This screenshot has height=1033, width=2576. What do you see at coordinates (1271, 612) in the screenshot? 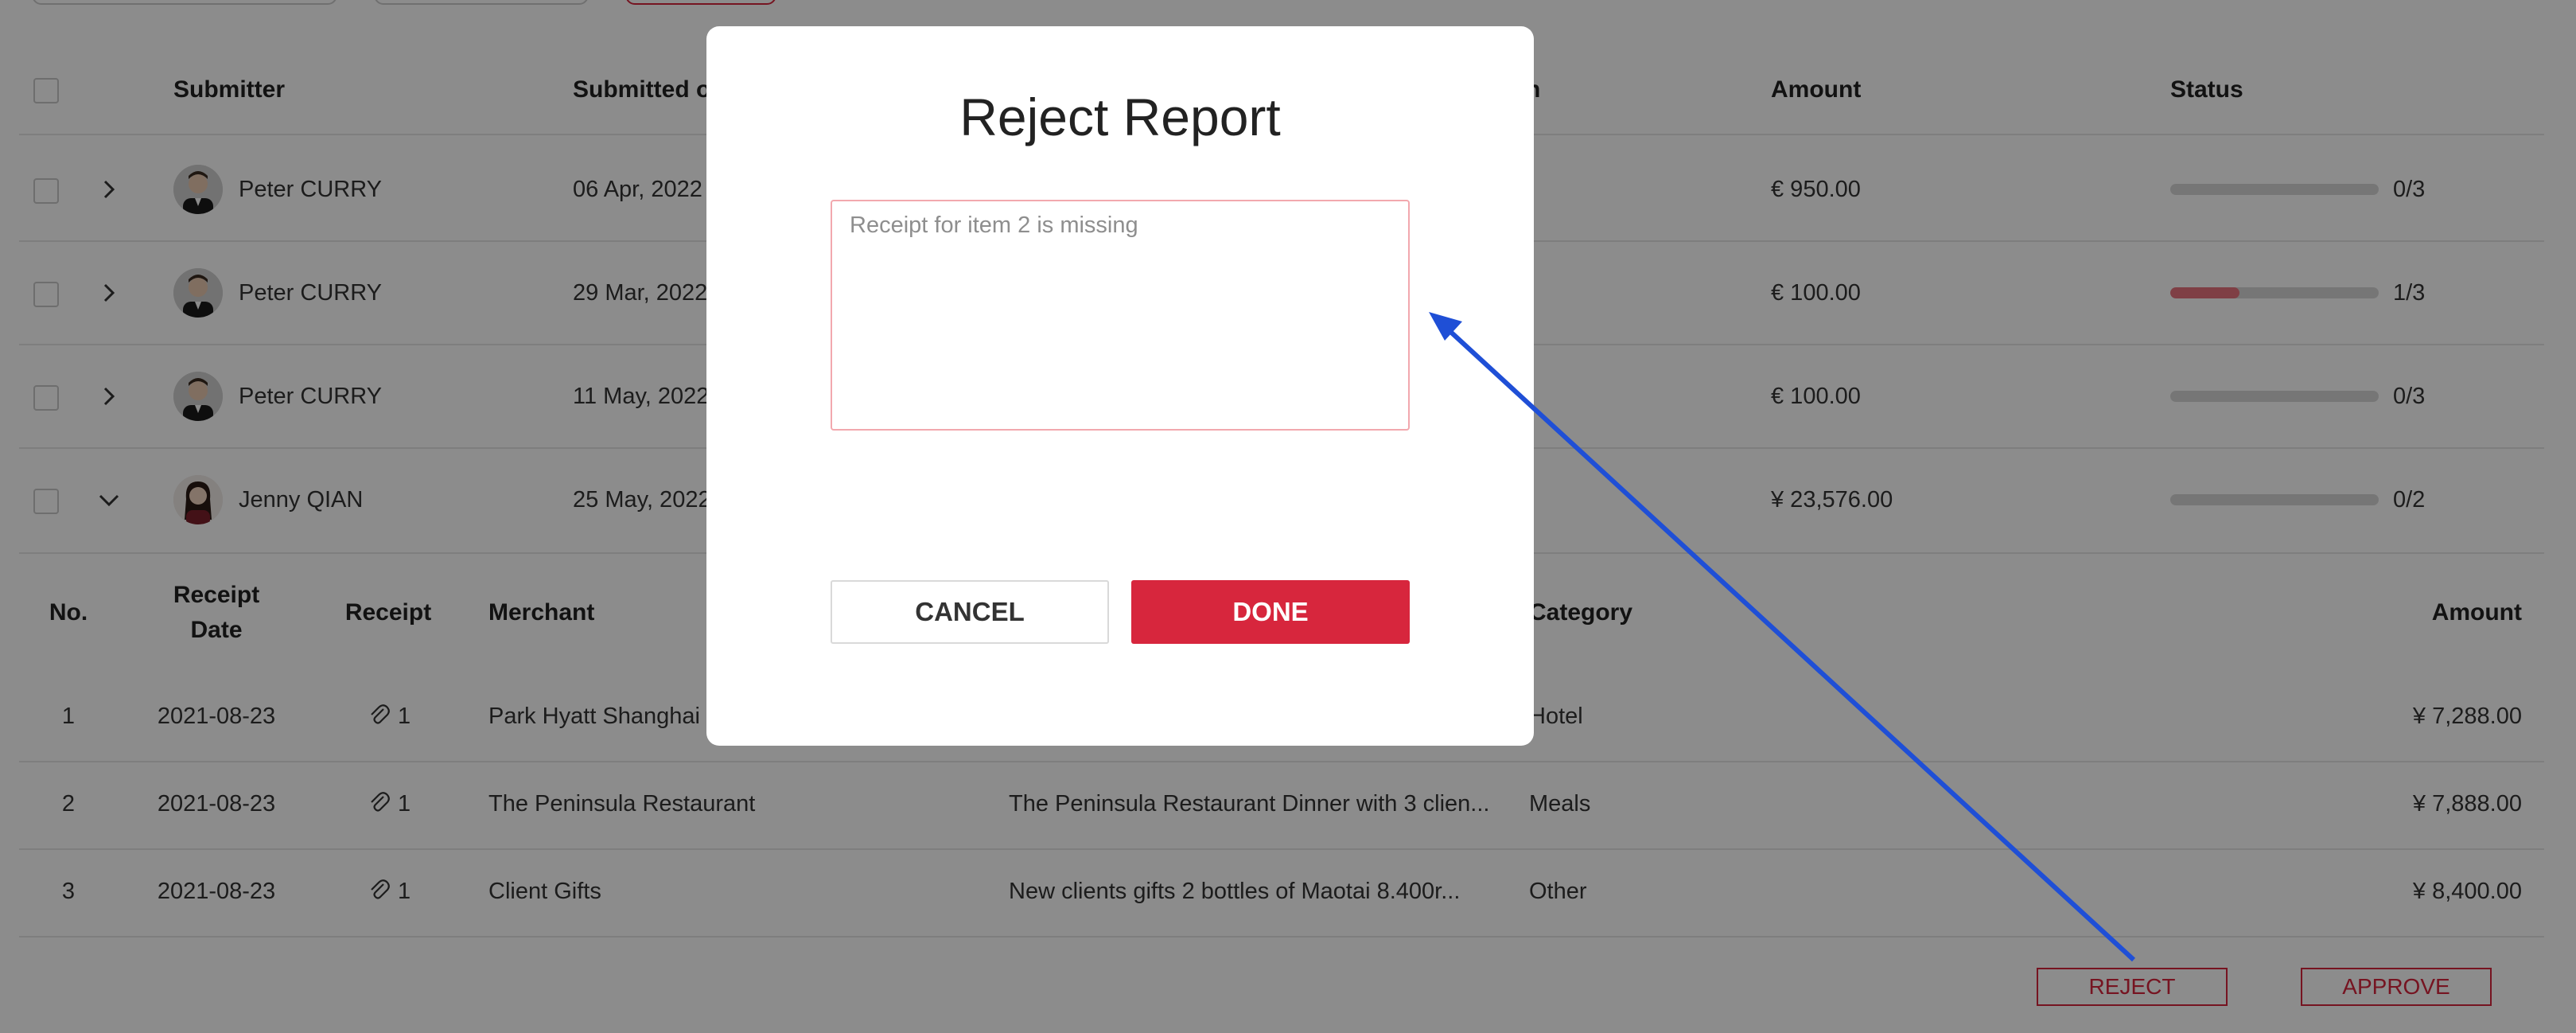
I see `done-button: DONE` at bounding box center [1271, 612].